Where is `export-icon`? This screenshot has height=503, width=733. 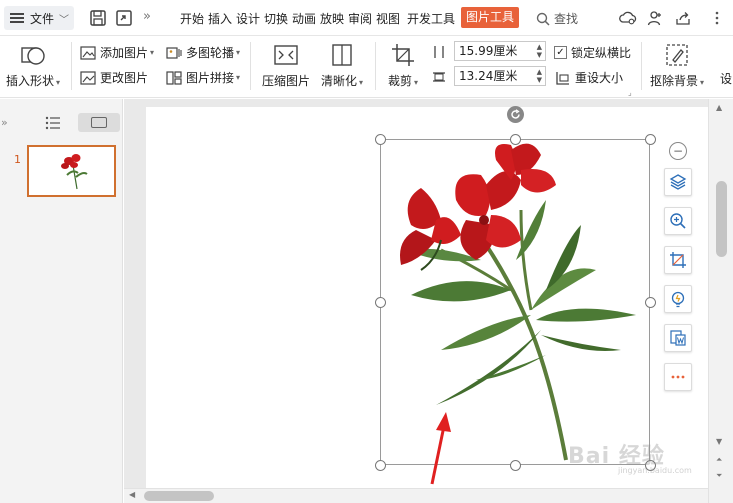 export-icon is located at coordinates (124, 18).